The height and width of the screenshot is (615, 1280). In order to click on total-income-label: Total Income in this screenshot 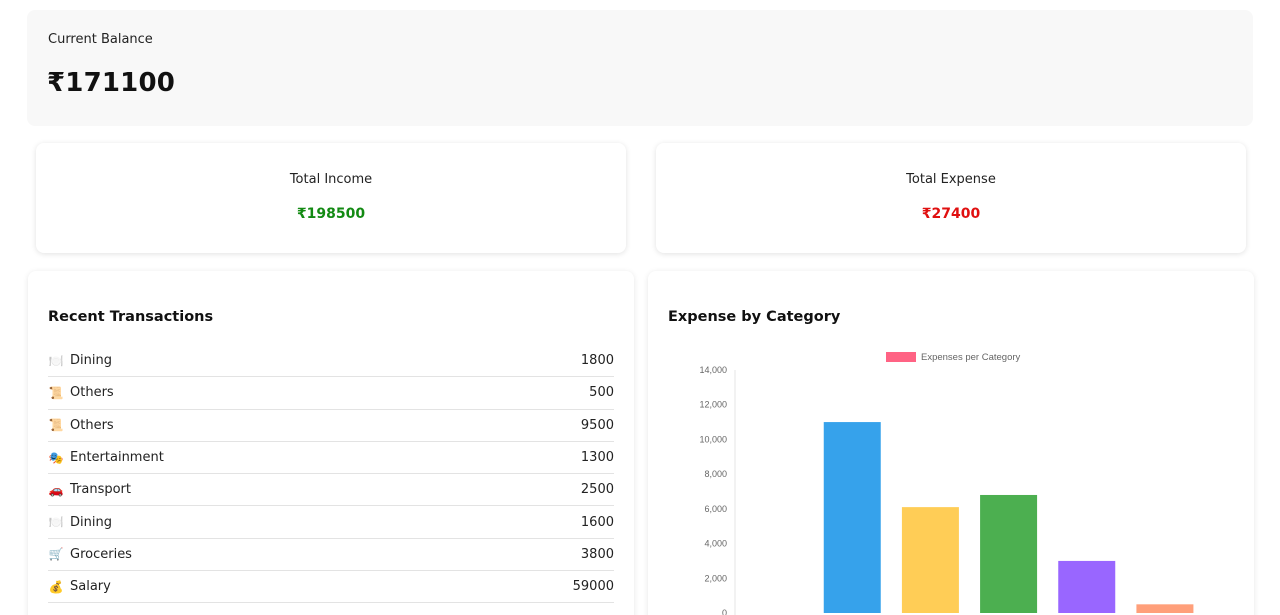, I will do `click(331, 179)`.